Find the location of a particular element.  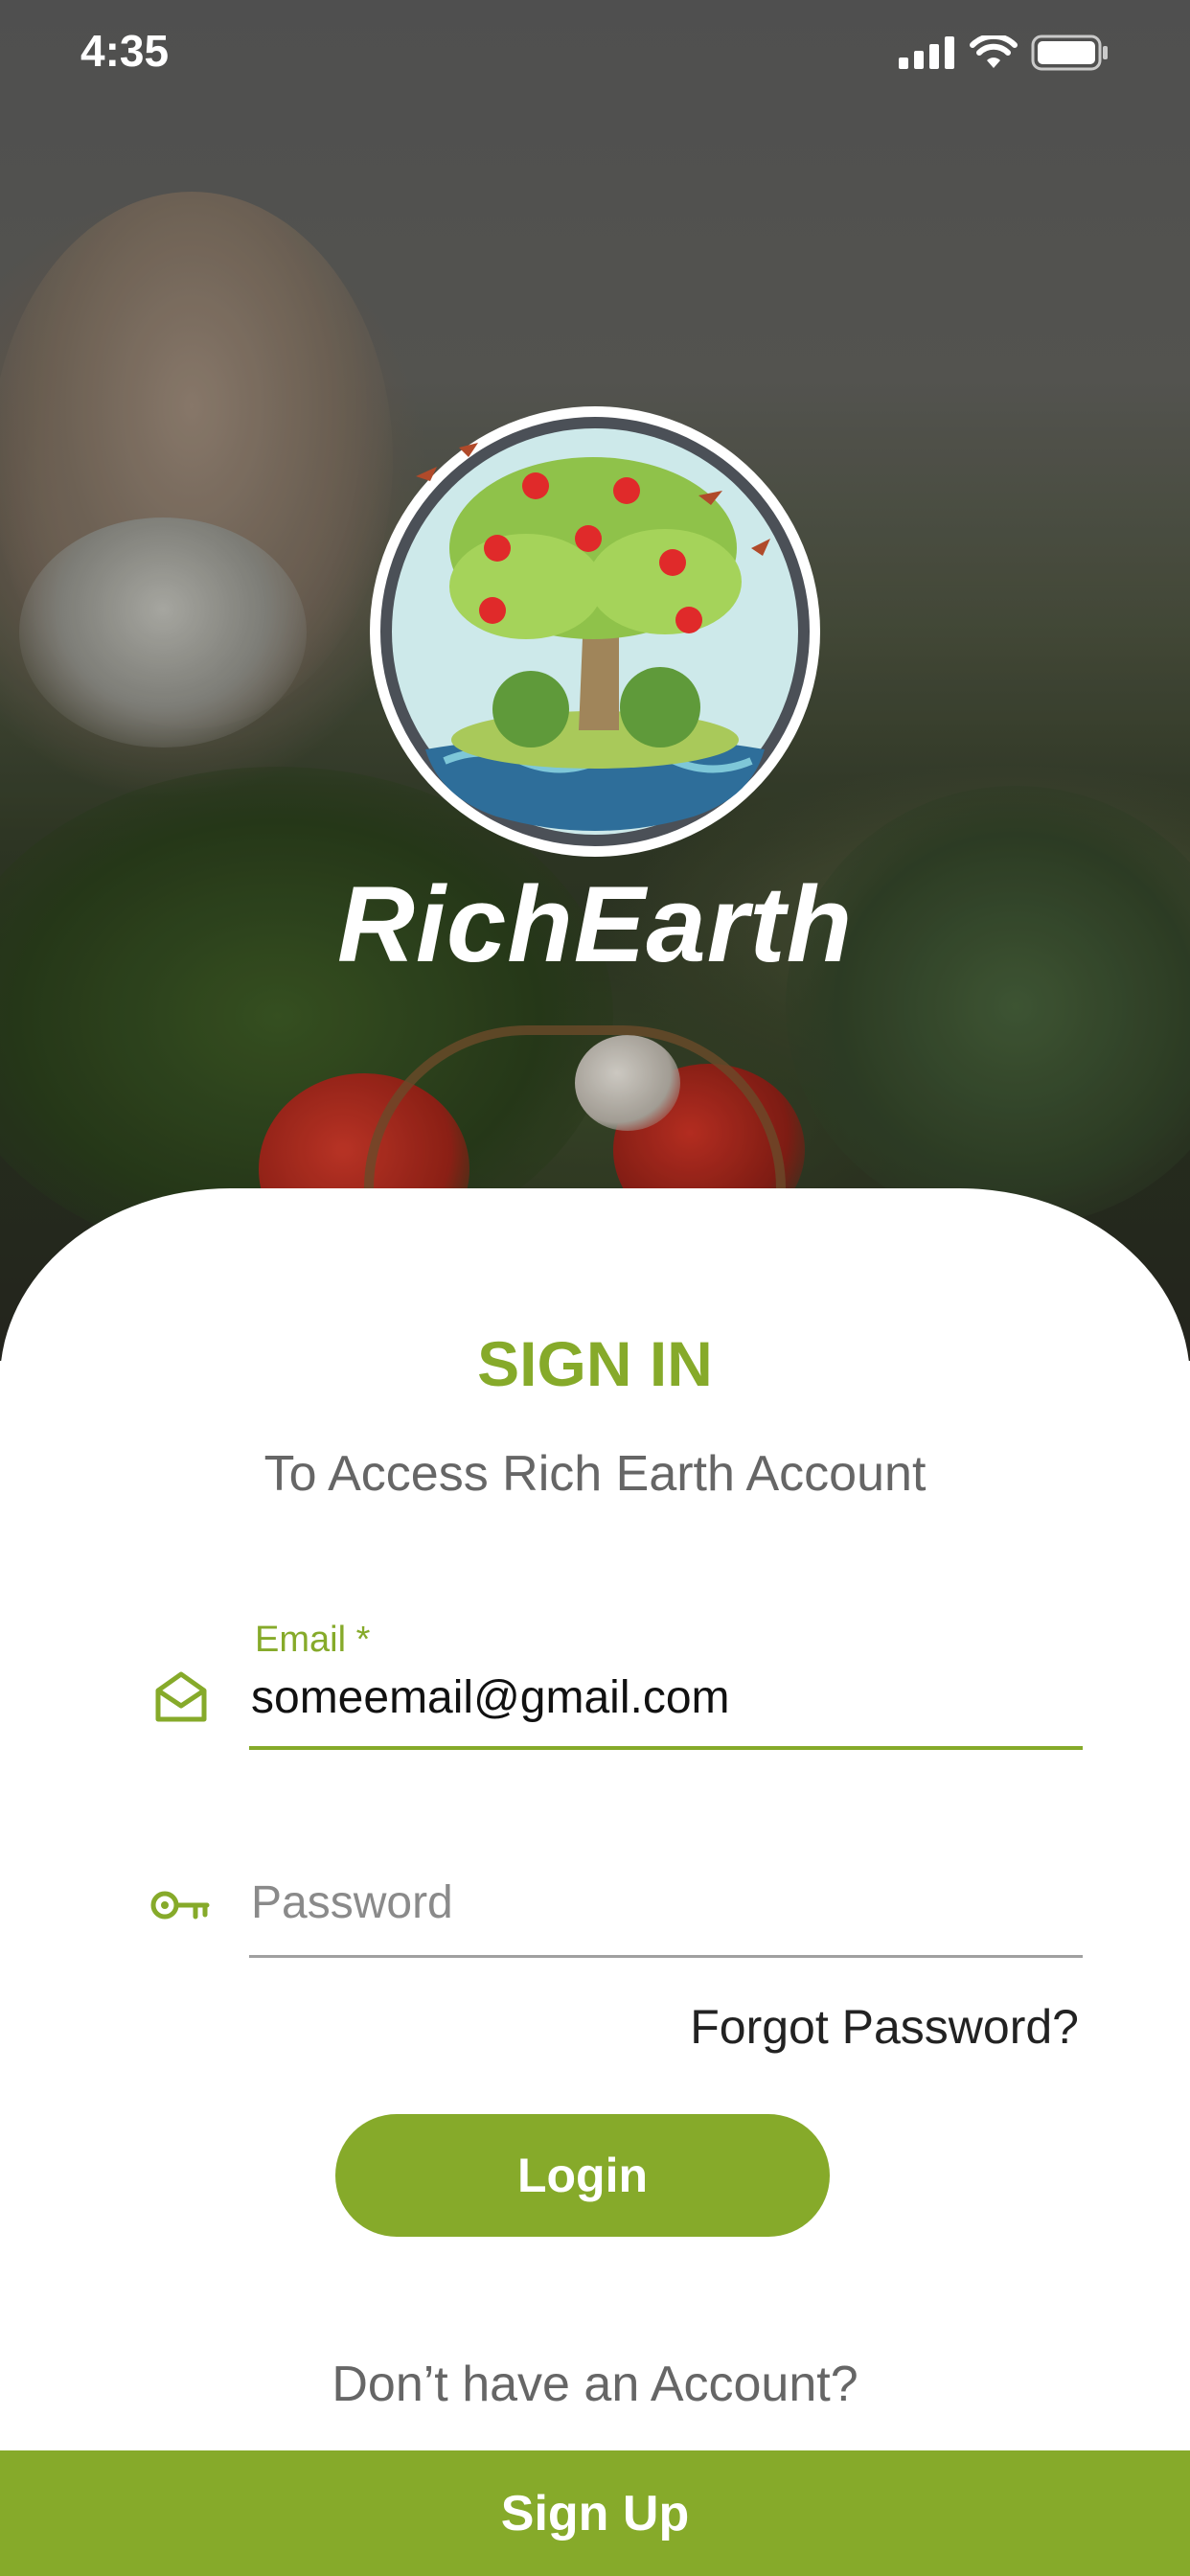

brand-title: RichEarth is located at coordinates (595, 924).